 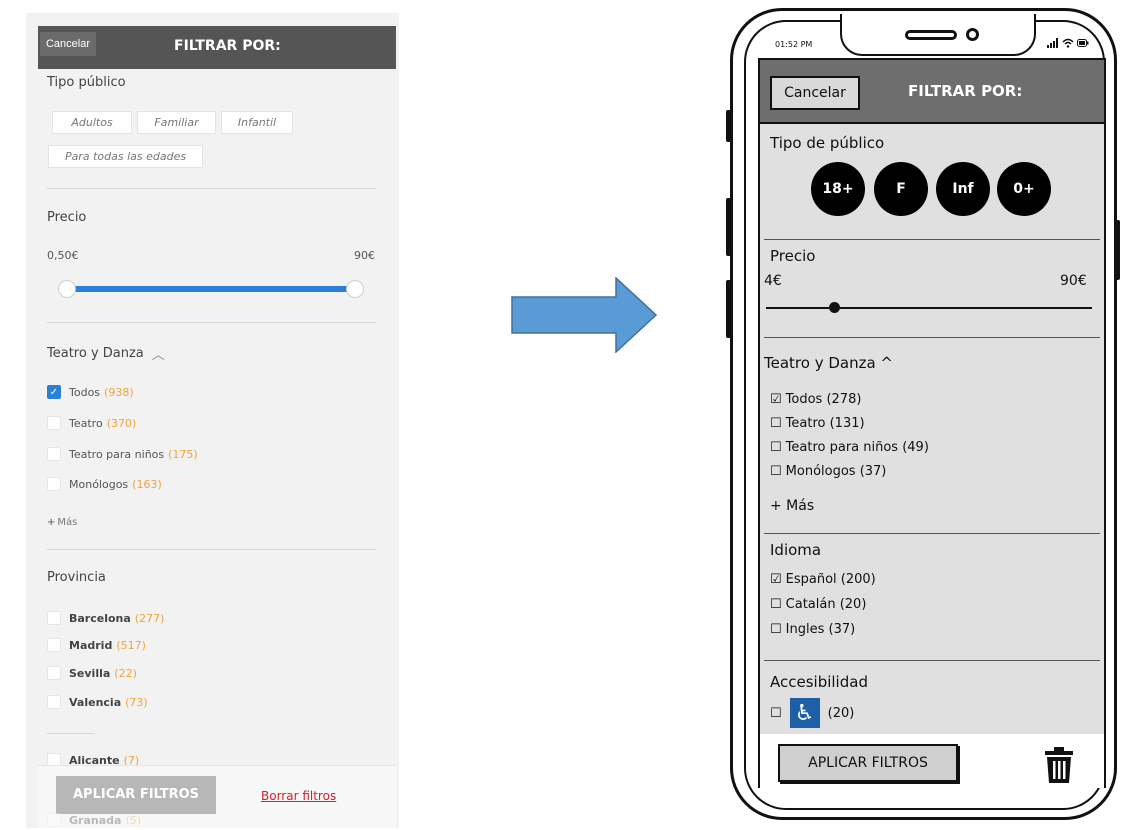 I want to click on status-time: 01:52 PM, so click(x=794, y=44).